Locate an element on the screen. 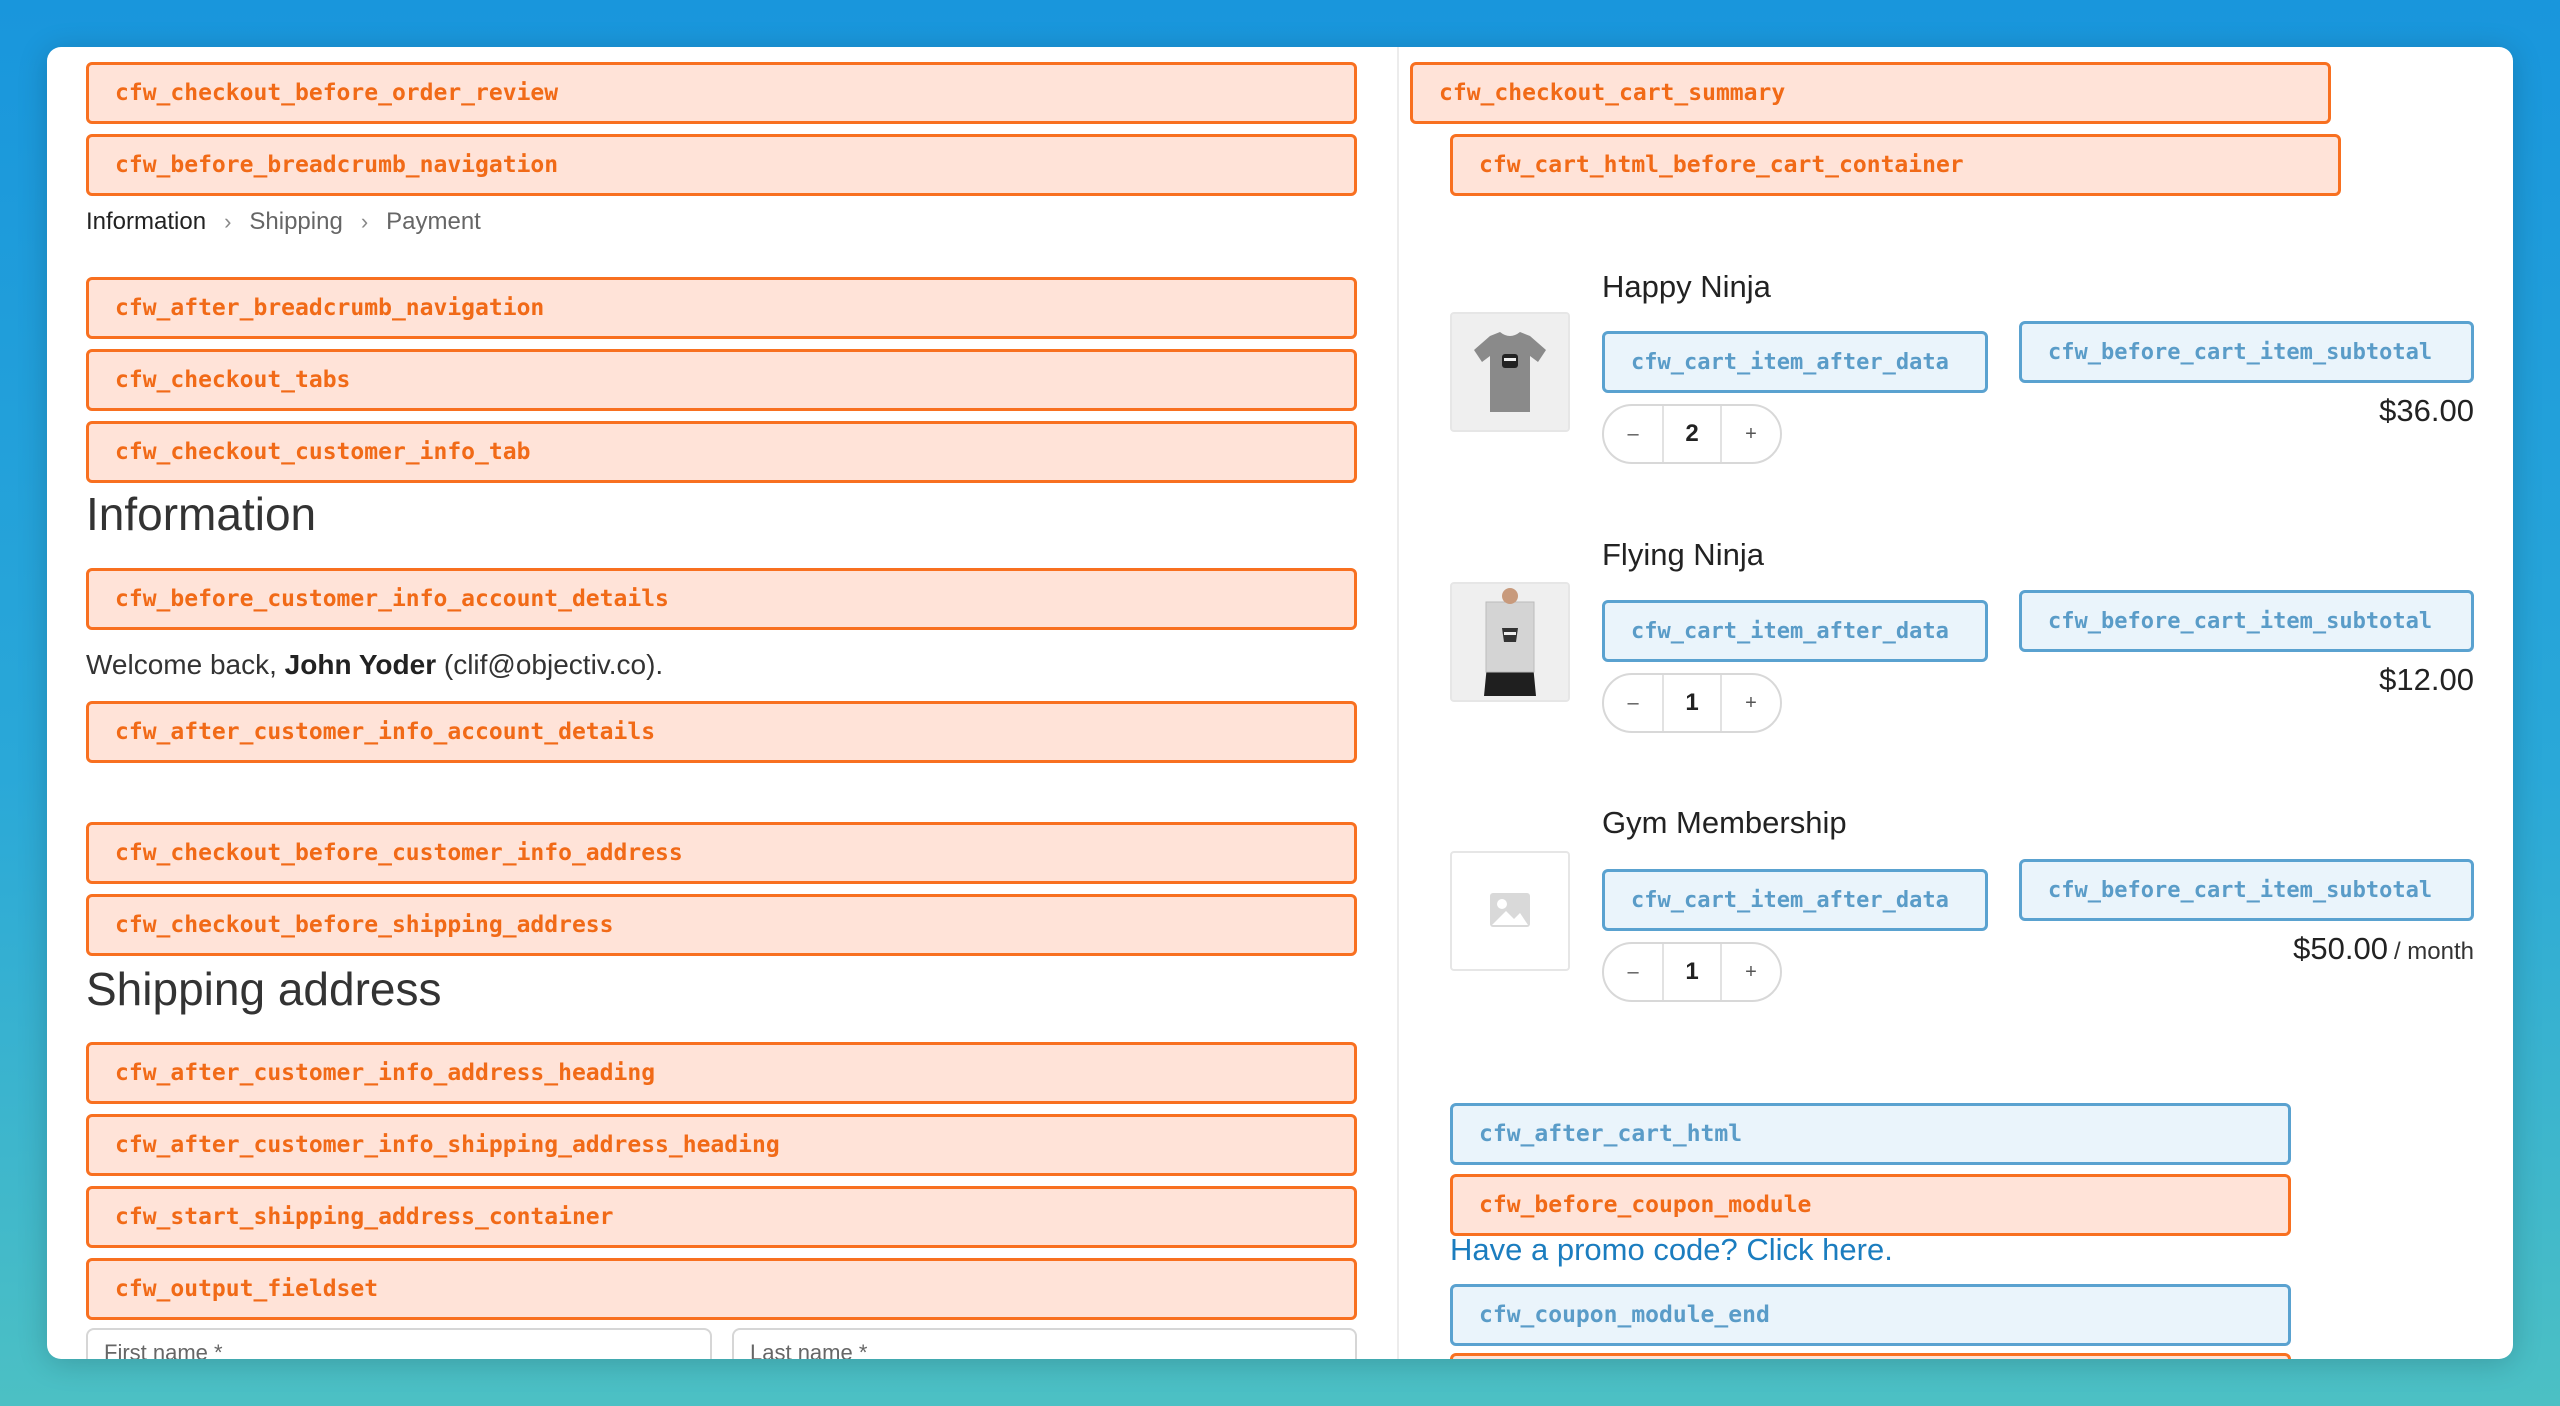 The image size is (2560, 1406). cart-item-name: Gym Membership is located at coordinates (1724, 822).